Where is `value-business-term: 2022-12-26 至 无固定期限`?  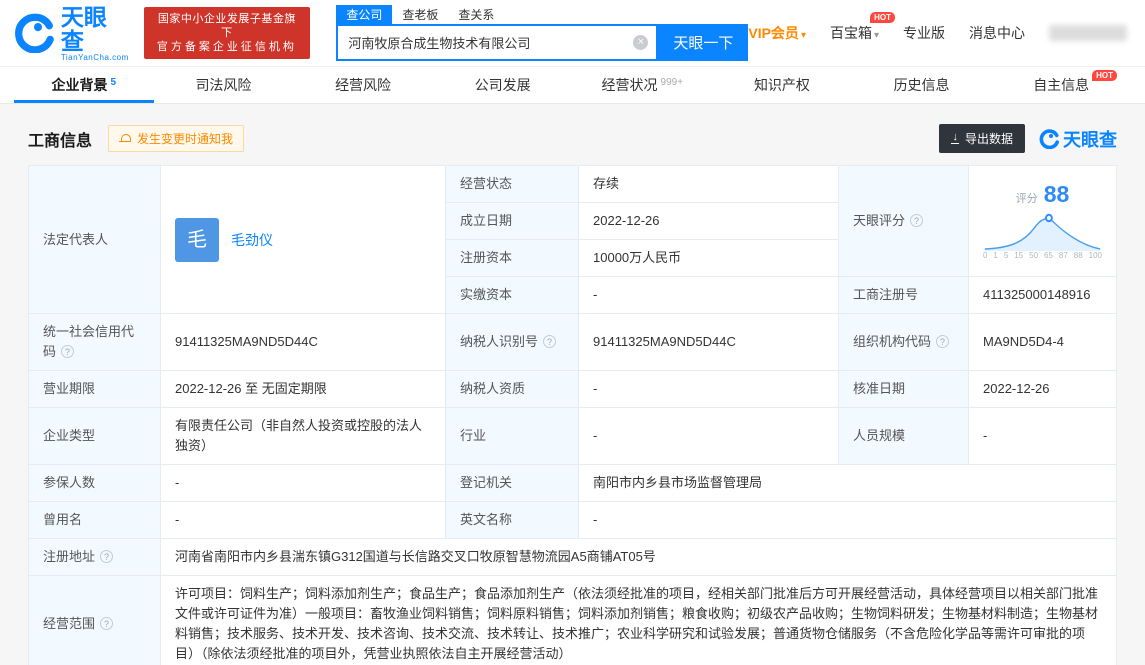 value-business-term: 2022-12-26 至 无固定期限 is located at coordinates (303, 389).